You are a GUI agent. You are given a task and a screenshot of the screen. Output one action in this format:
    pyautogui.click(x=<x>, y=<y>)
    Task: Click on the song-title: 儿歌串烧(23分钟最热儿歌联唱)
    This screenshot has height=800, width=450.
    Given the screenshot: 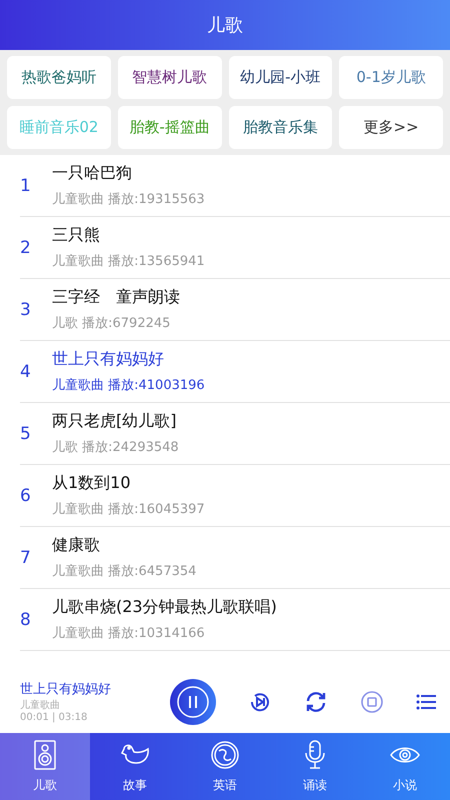 What is the action you would take?
    pyautogui.click(x=164, y=607)
    